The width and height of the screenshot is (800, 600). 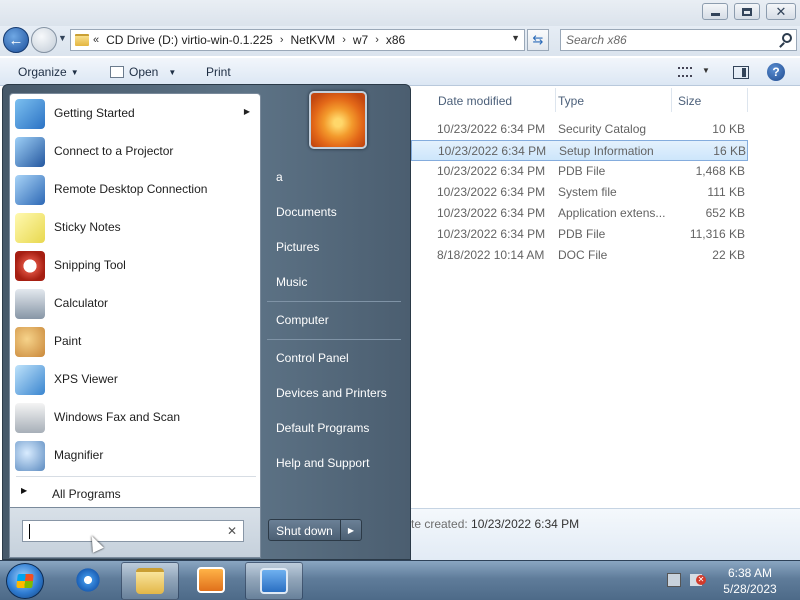 What do you see at coordinates (538, 40) in the screenshot?
I see `refresh-button: ⇆` at bounding box center [538, 40].